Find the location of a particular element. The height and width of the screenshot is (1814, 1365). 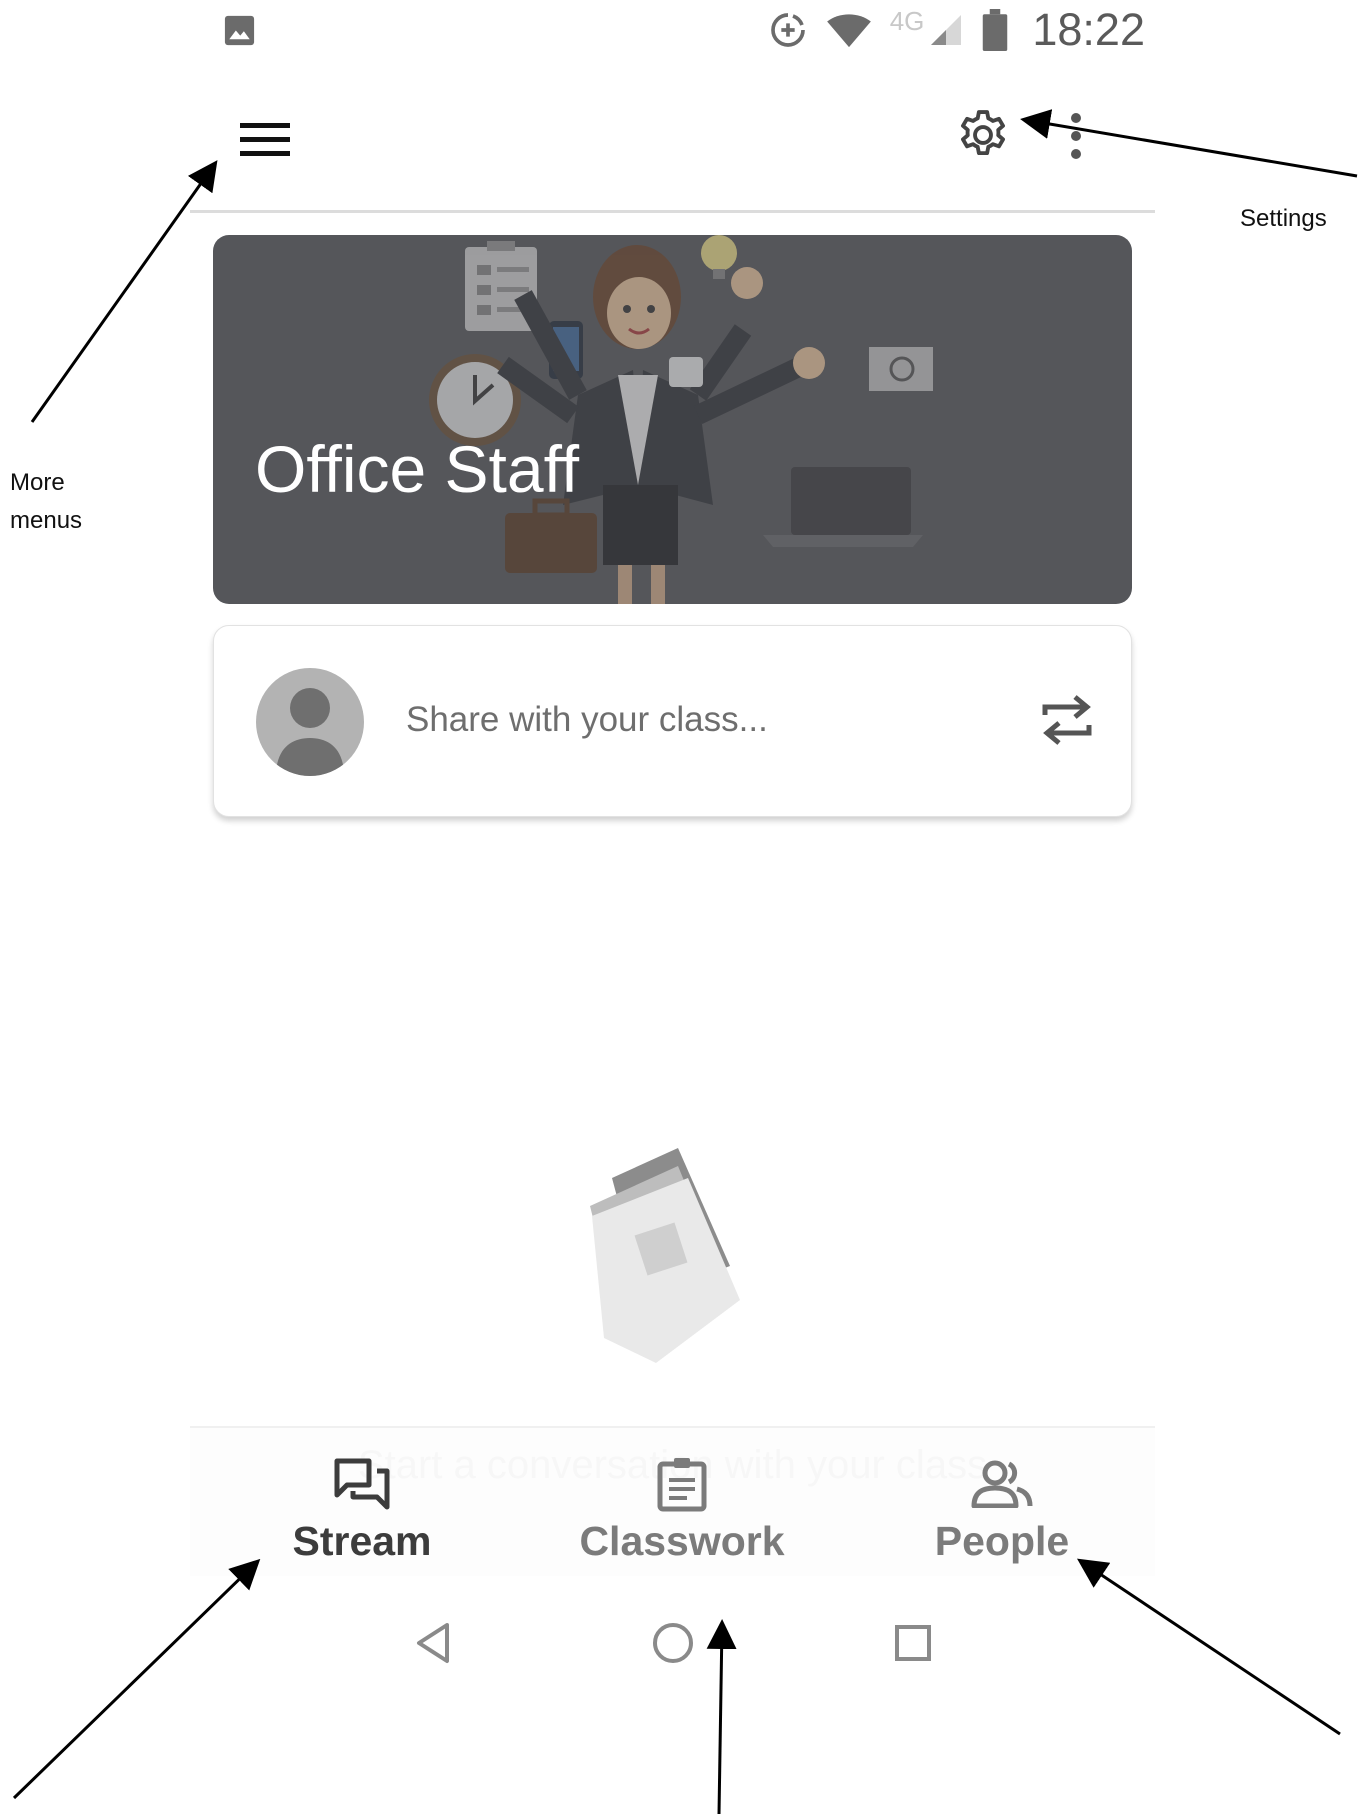

repost-button is located at coordinates (1067, 722).